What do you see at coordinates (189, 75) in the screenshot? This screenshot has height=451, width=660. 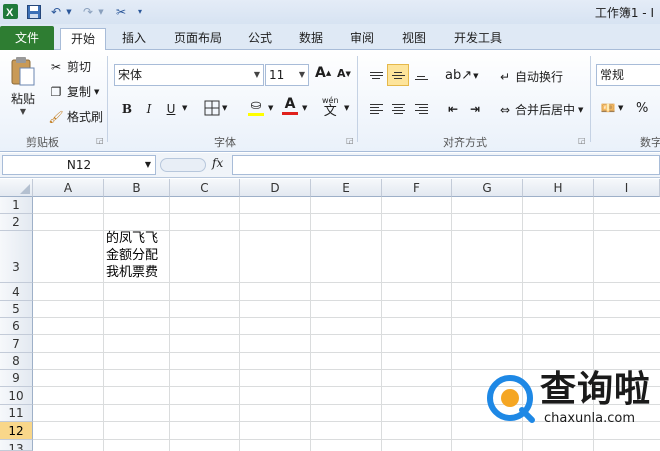 I see `font-name-combo: 宋体 ▼` at bounding box center [189, 75].